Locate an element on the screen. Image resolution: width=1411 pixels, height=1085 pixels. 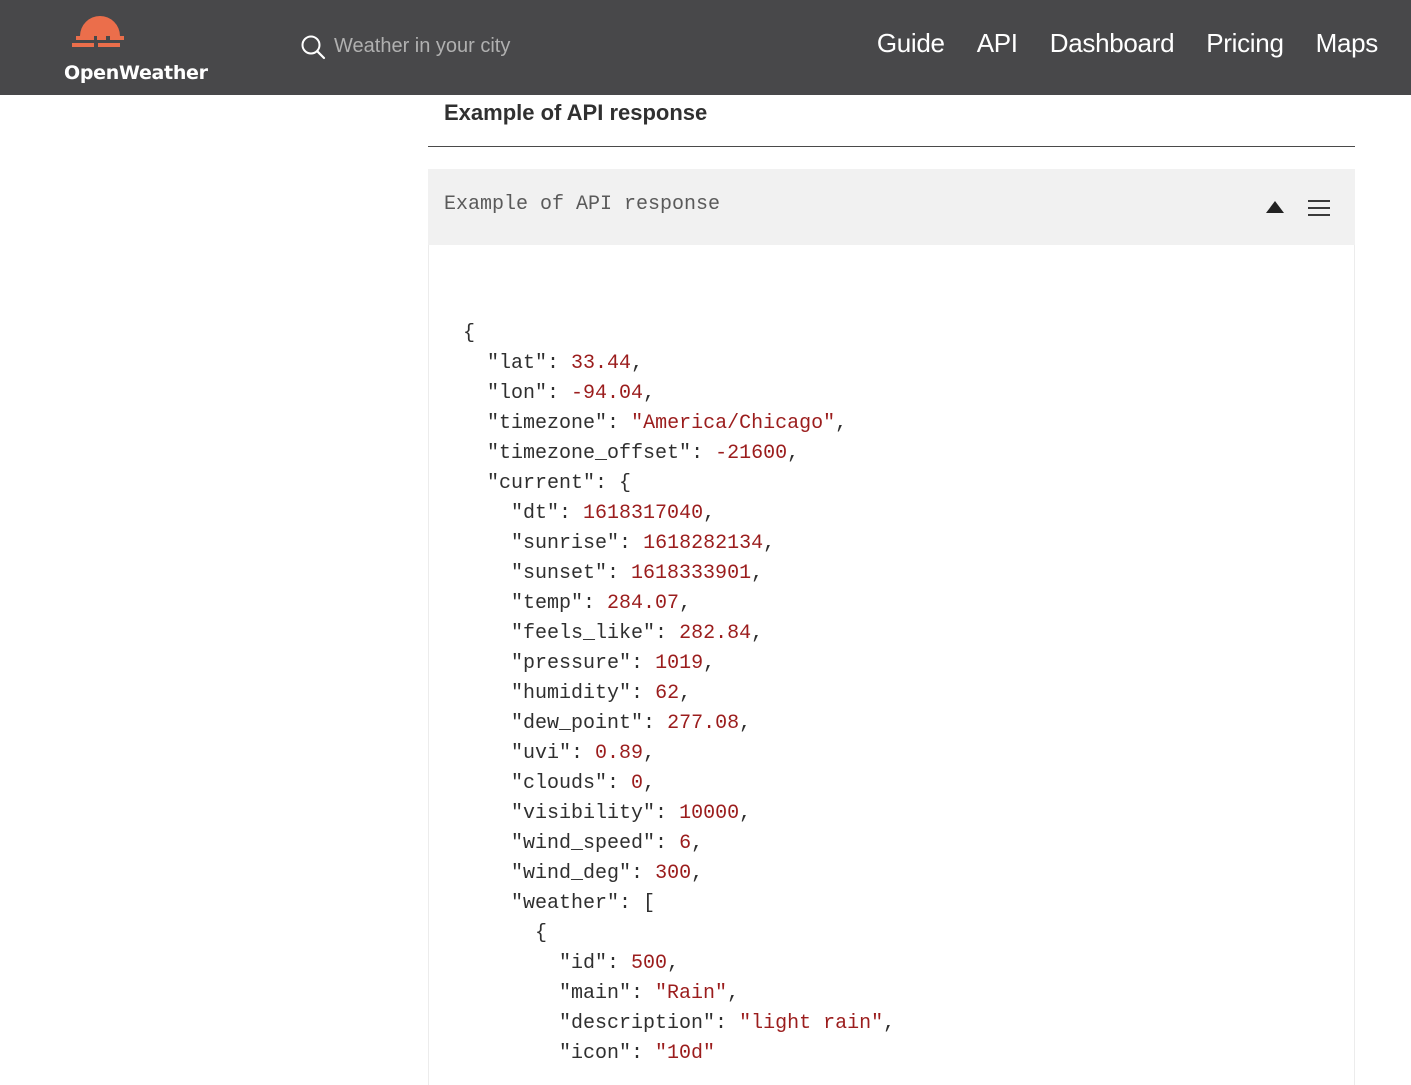
openweather-logo: OpenWeather is located at coordinates (139, 49).